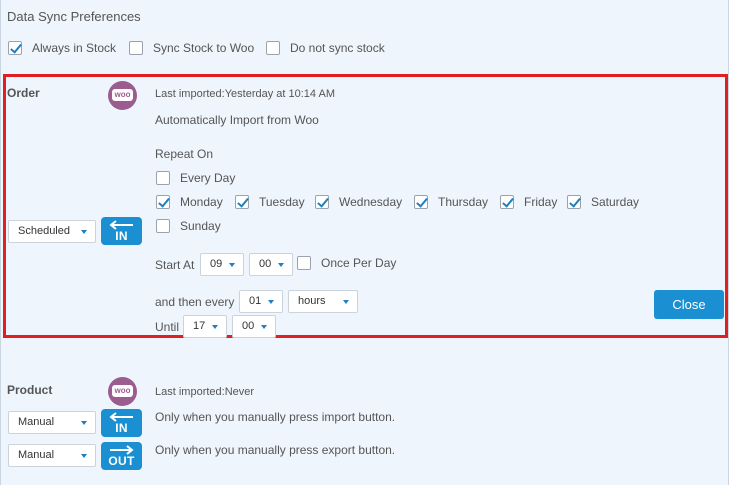  I want to click on saturday-checkbox, so click(574, 202).